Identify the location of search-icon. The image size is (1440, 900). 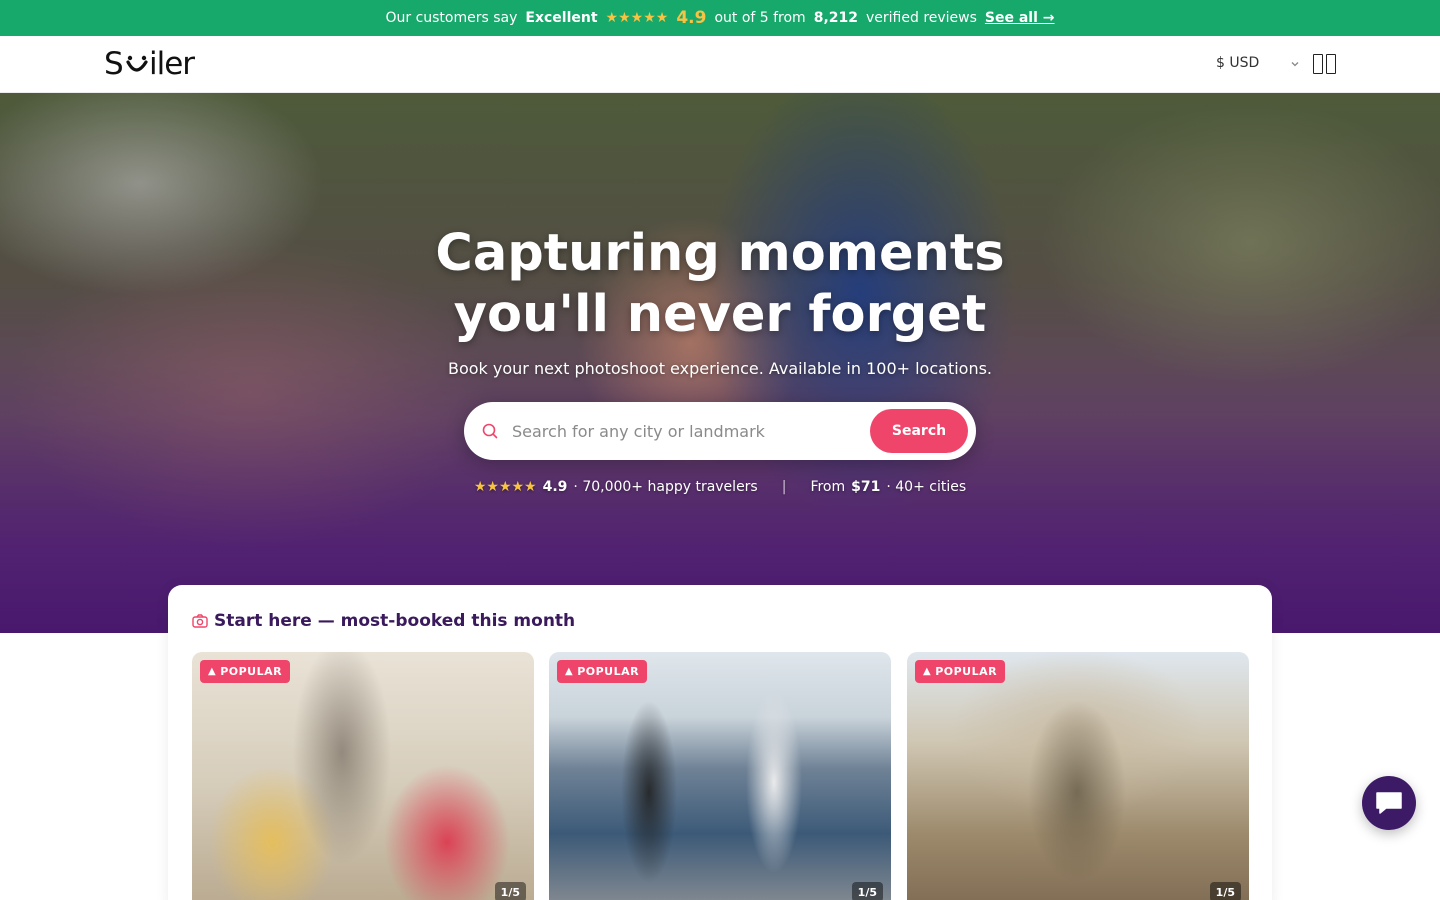
(490, 431).